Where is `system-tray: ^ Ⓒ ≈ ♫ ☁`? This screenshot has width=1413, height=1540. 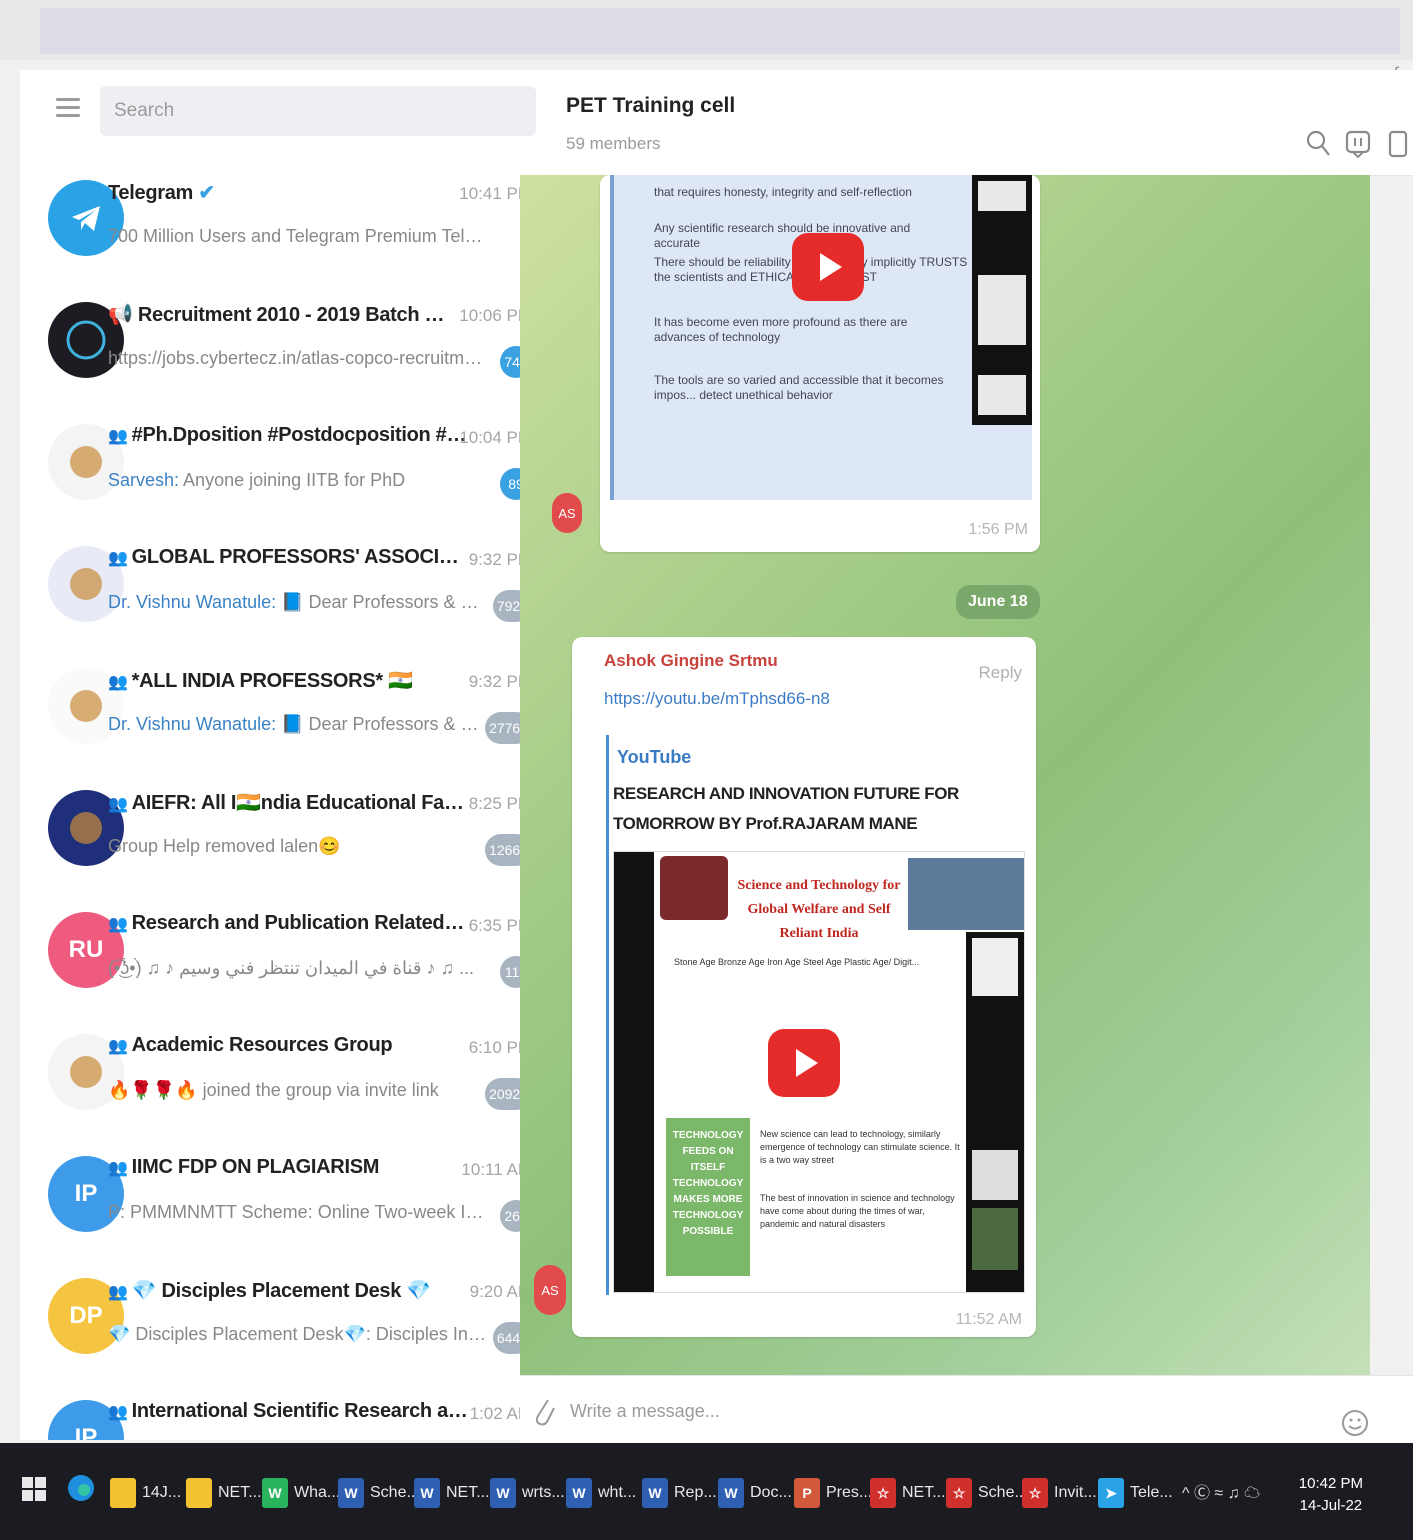
system-tray: ^ Ⓒ ≈ ♫ ☁ is located at coordinates (1221, 1491).